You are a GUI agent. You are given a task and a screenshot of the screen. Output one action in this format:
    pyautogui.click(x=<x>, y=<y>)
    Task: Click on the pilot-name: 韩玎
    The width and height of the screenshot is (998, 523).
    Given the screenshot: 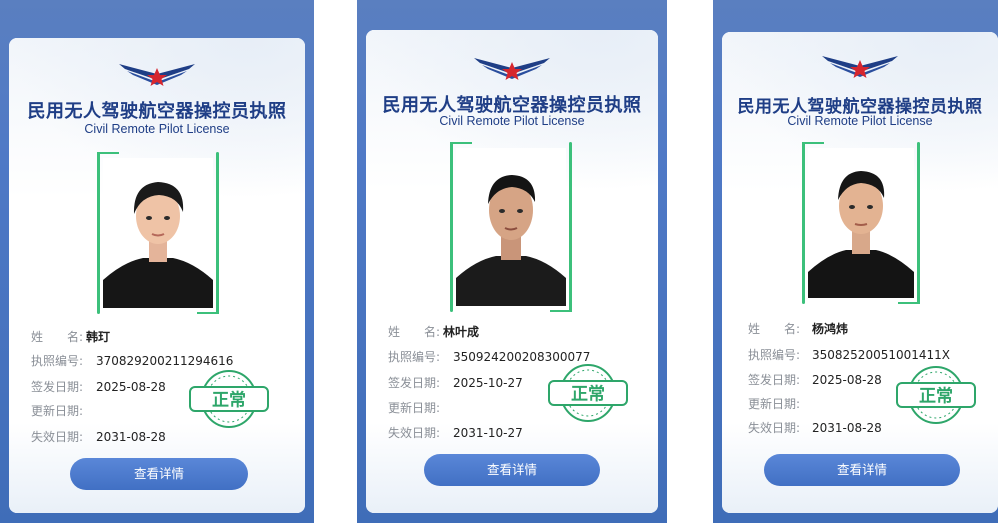 What is the action you would take?
    pyautogui.click(x=98, y=337)
    